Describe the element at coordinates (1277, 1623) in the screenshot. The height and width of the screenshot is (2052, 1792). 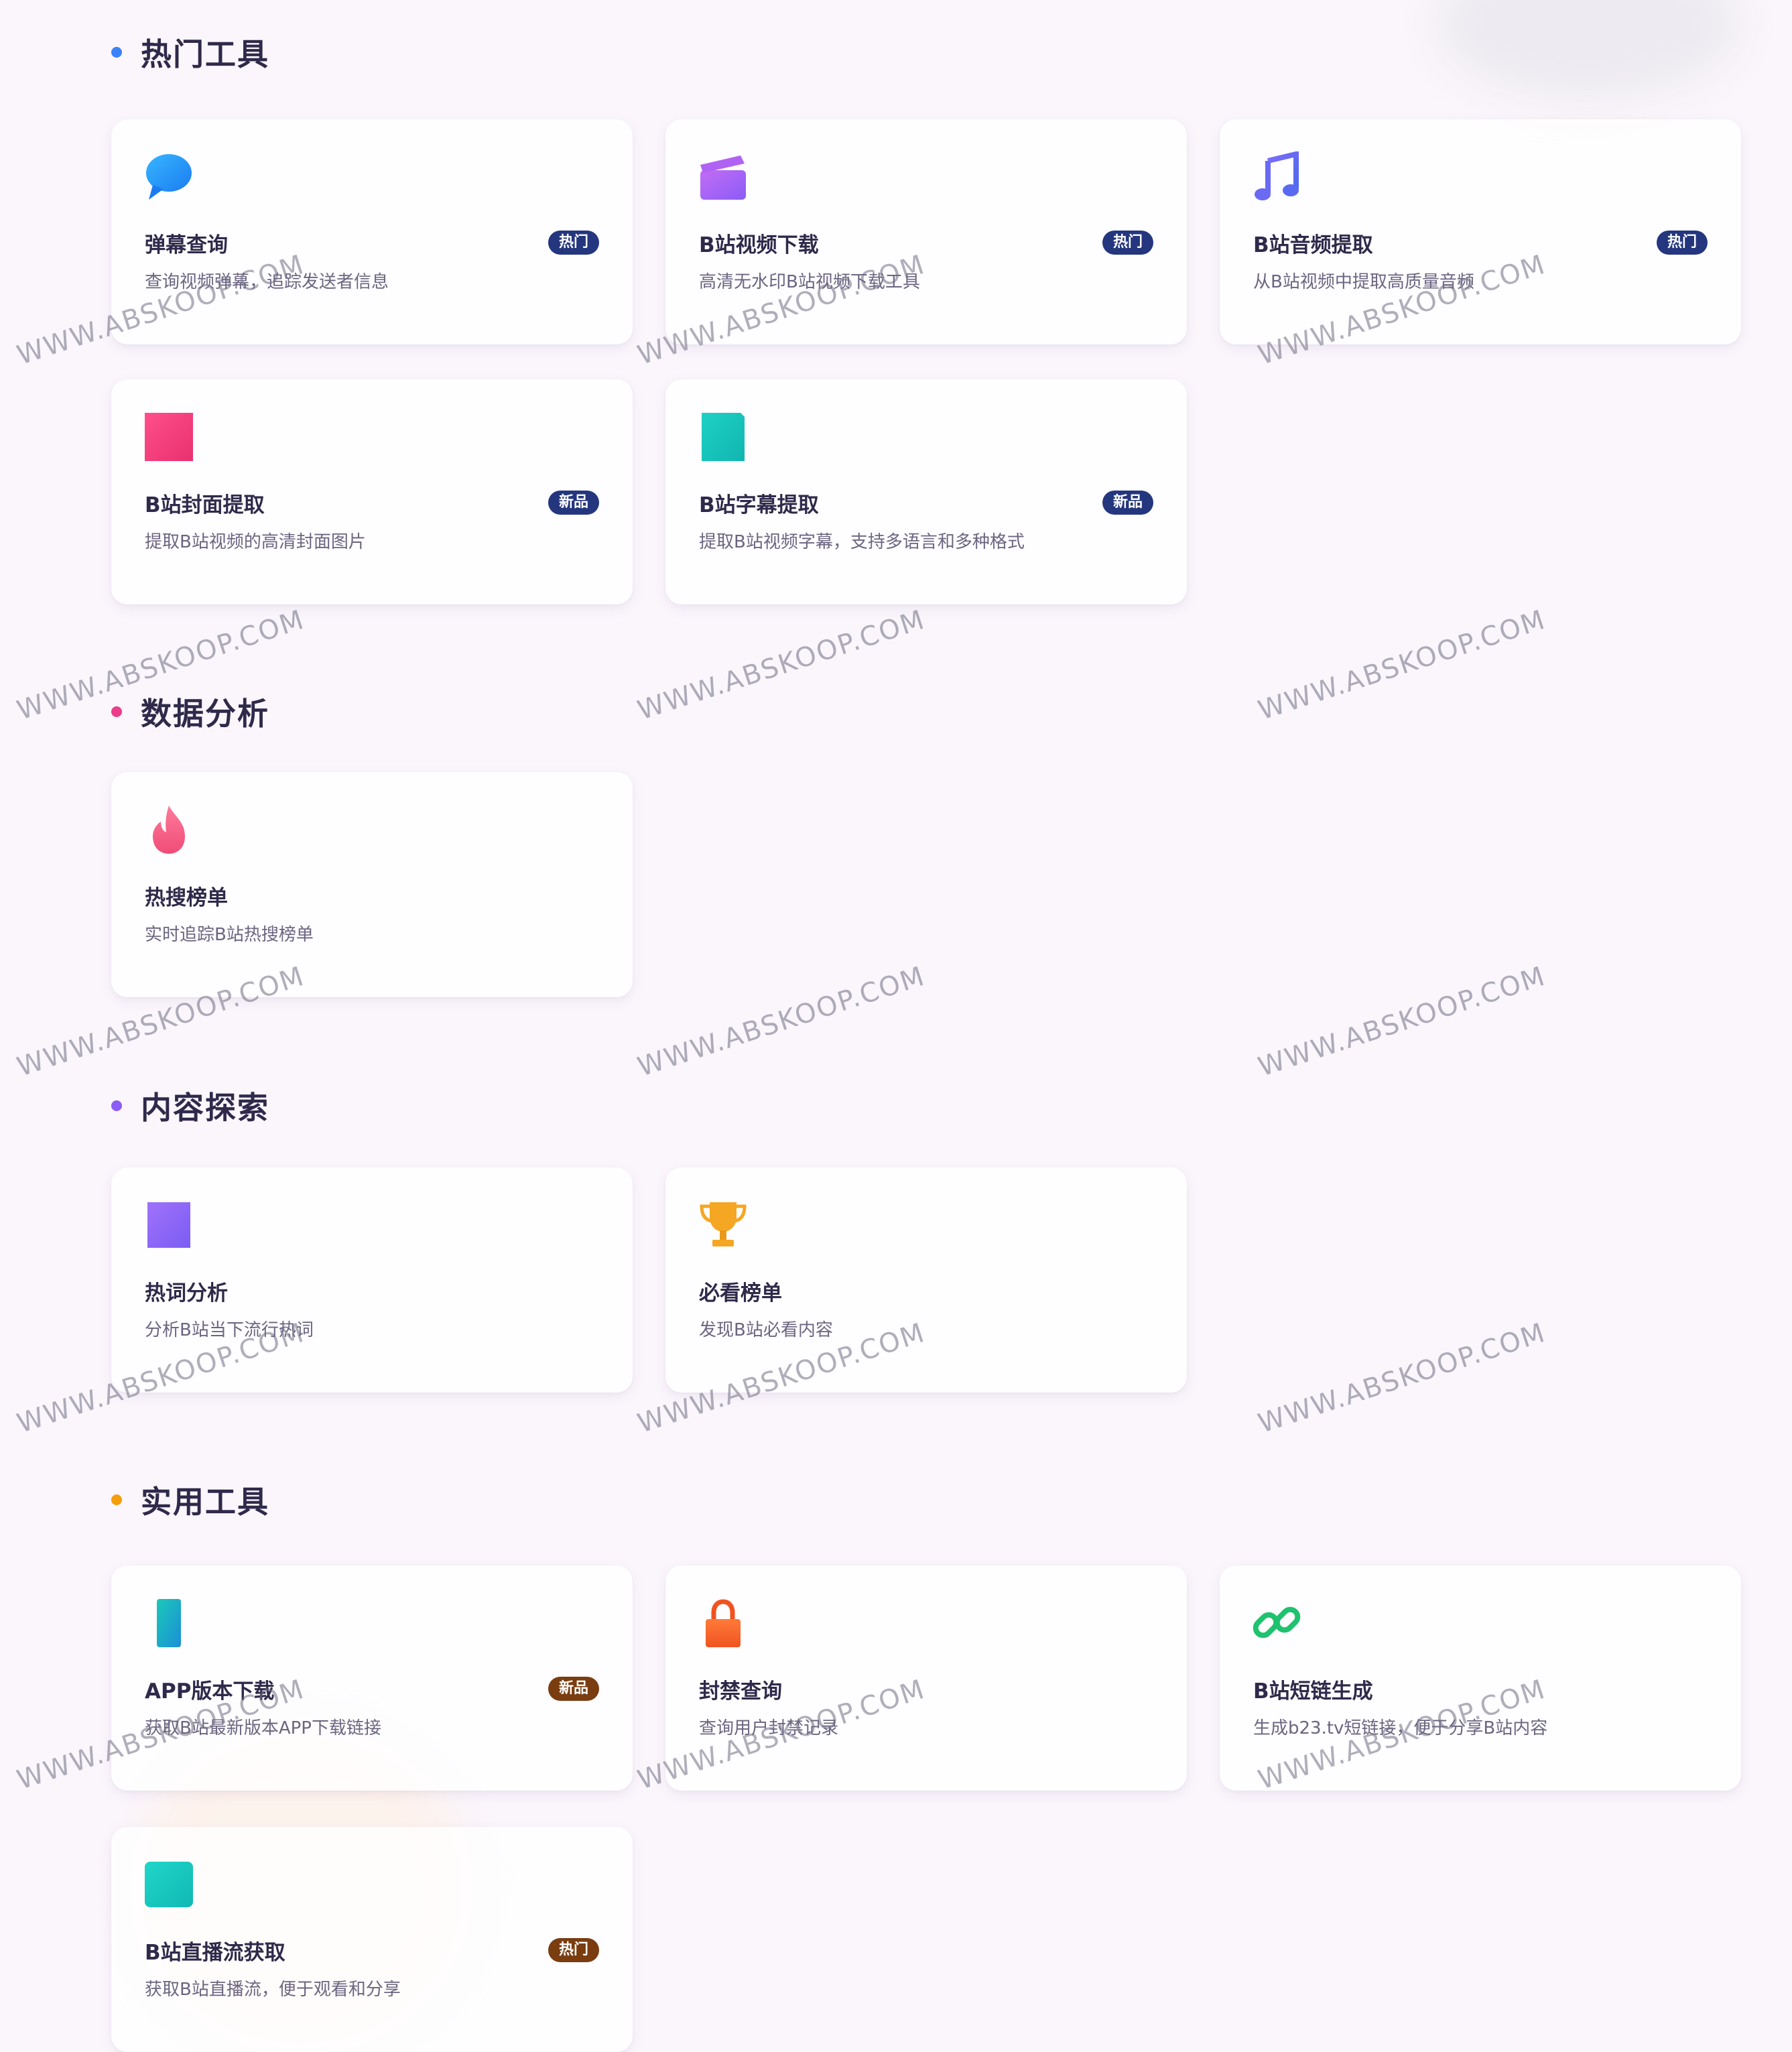
I see `link-icon` at that location.